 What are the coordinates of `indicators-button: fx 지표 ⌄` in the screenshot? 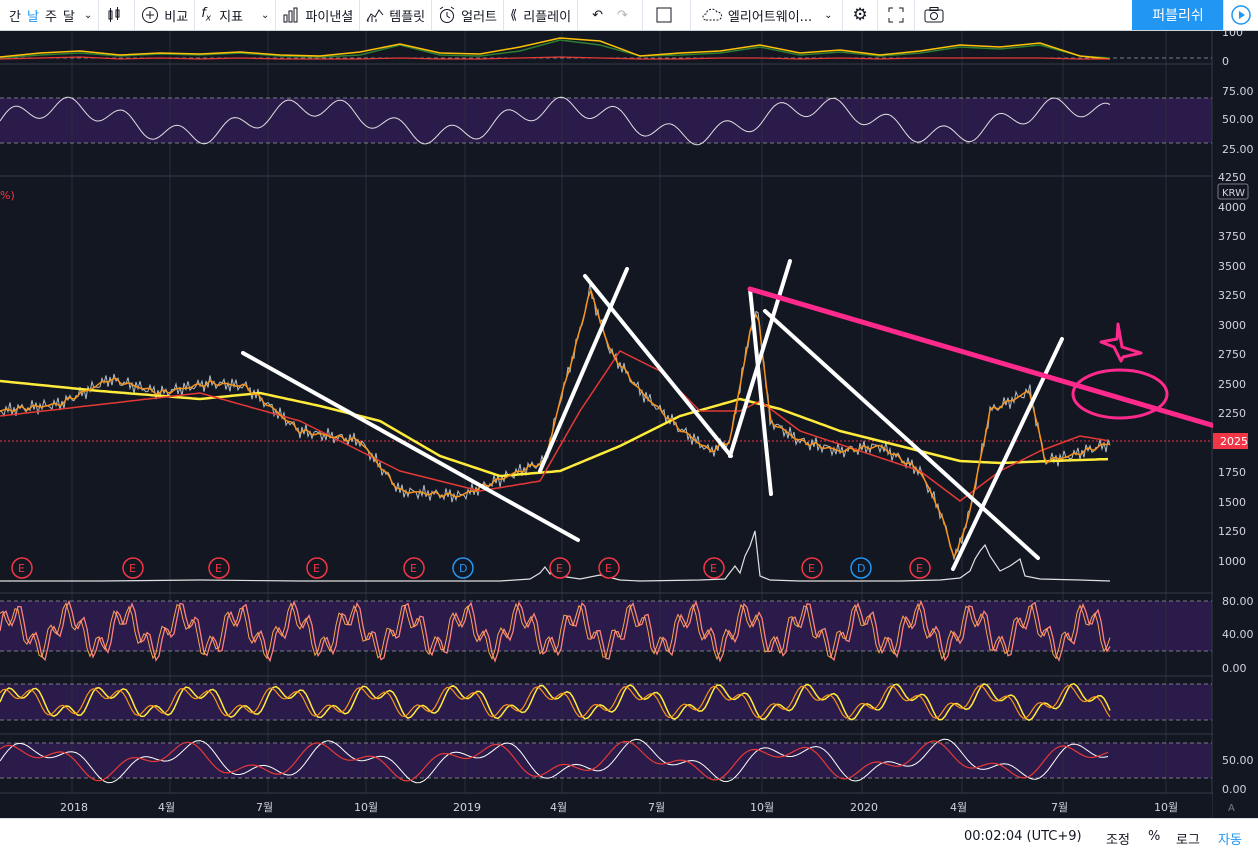 It's located at (236, 15).